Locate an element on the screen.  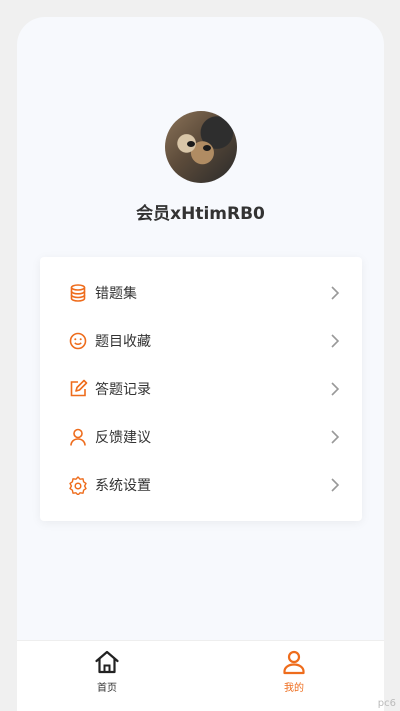
tab-mine-label: 我的 is located at coordinates (294, 688).